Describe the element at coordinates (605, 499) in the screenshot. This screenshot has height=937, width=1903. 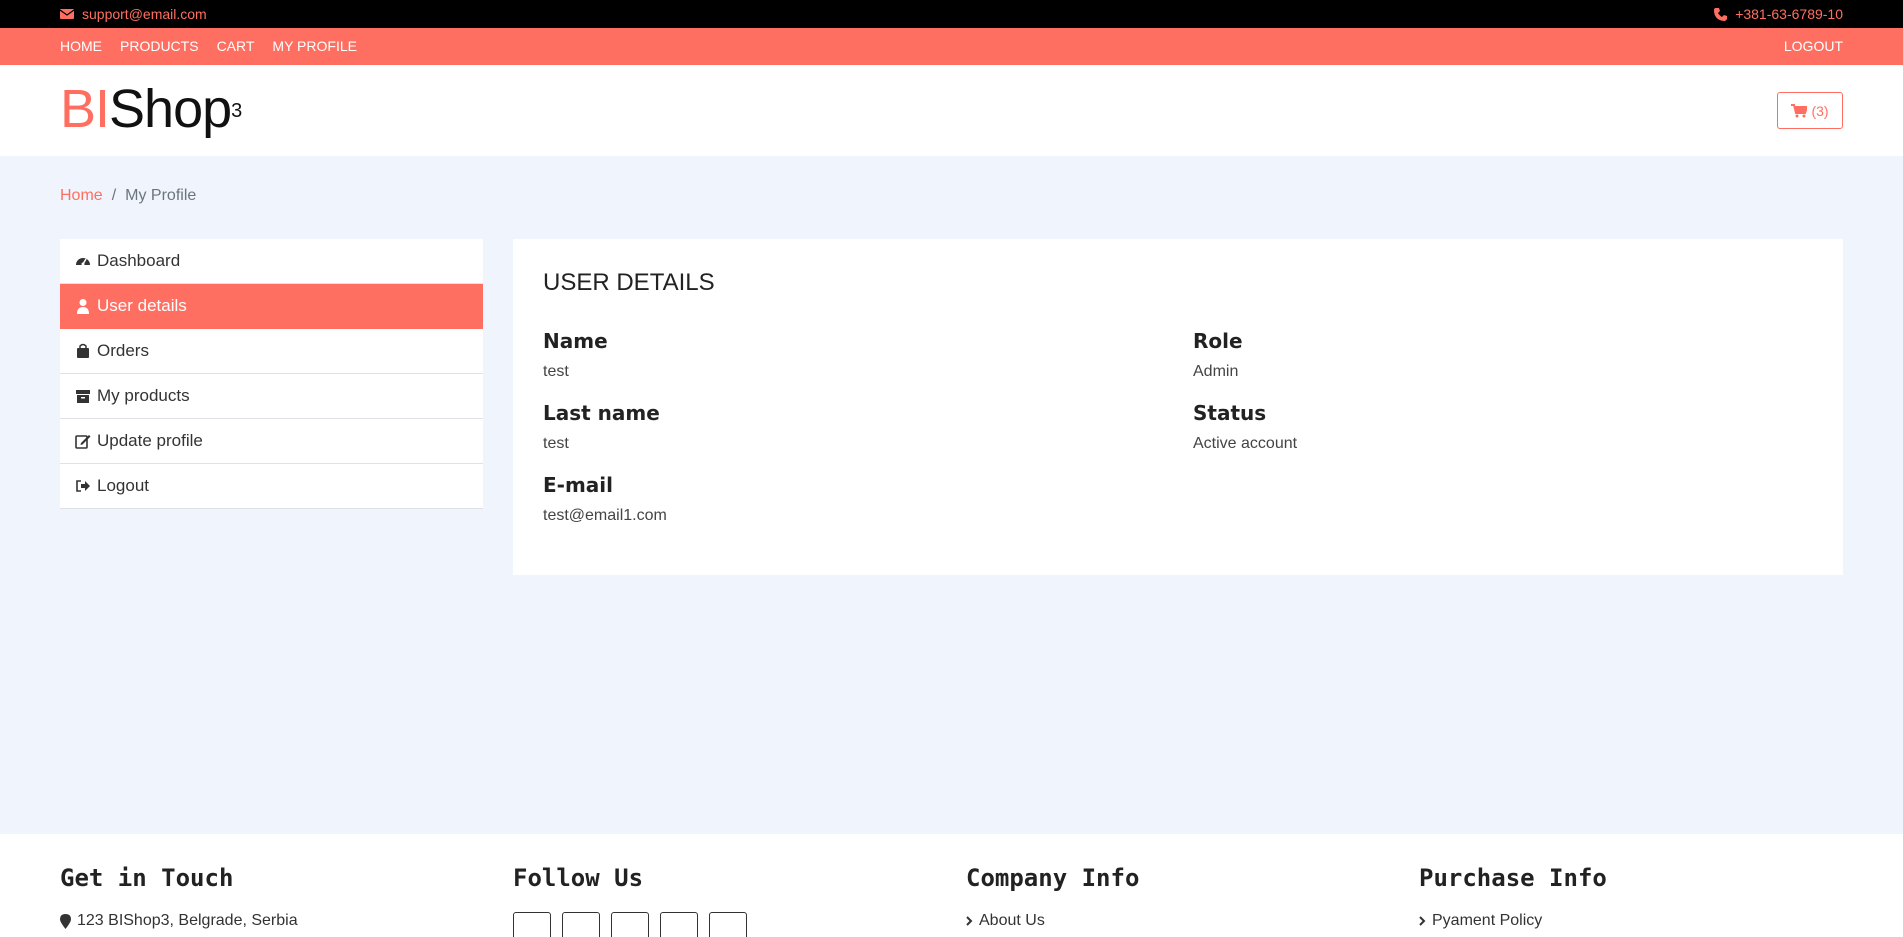
I see `field-email: E-mail test@email1.com` at that location.